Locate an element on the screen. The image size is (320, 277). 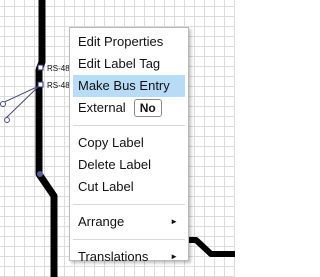
menu-item-label: Delete Label is located at coordinates (114, 164).